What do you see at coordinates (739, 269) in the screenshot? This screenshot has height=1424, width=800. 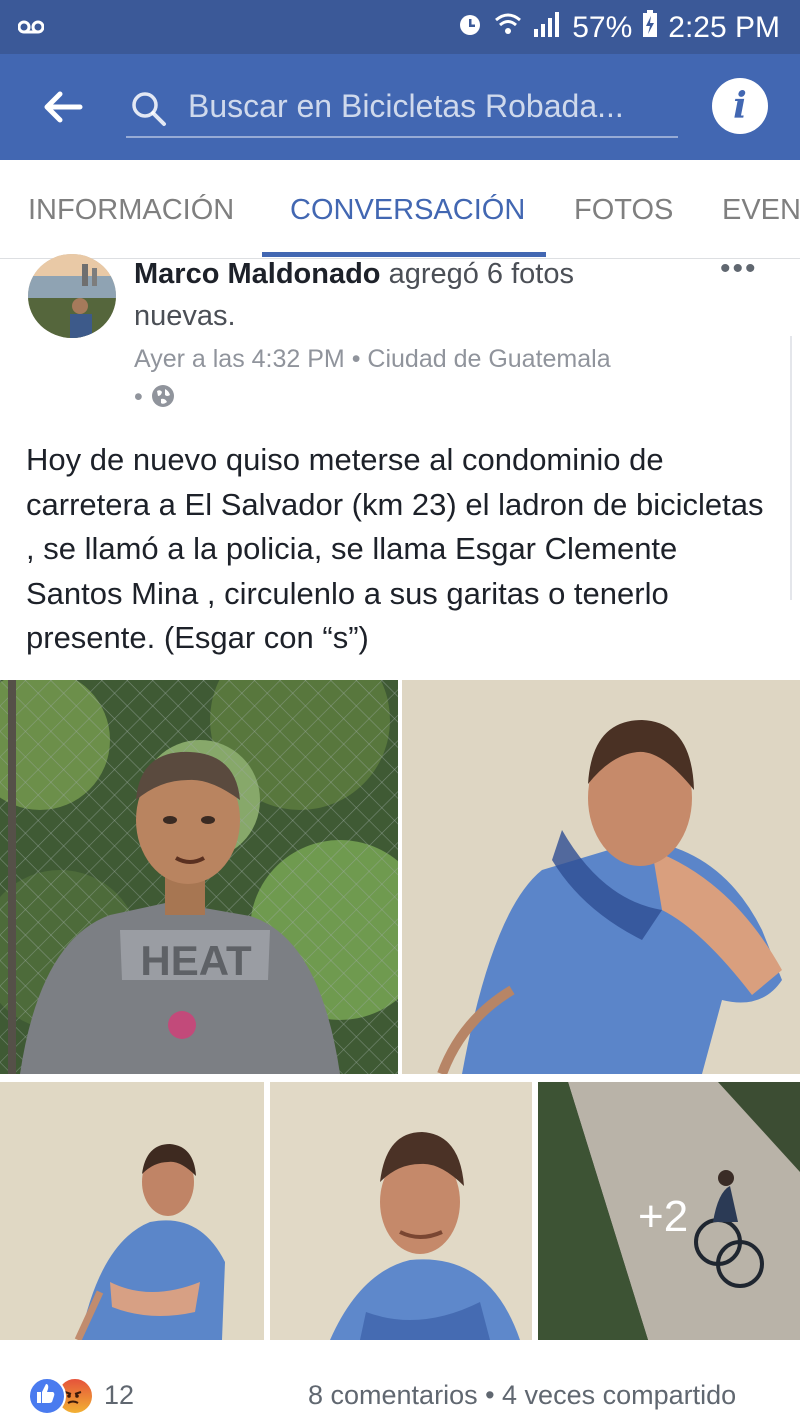 I see `more-options-icon: •••` at bounding box center [739, 269].